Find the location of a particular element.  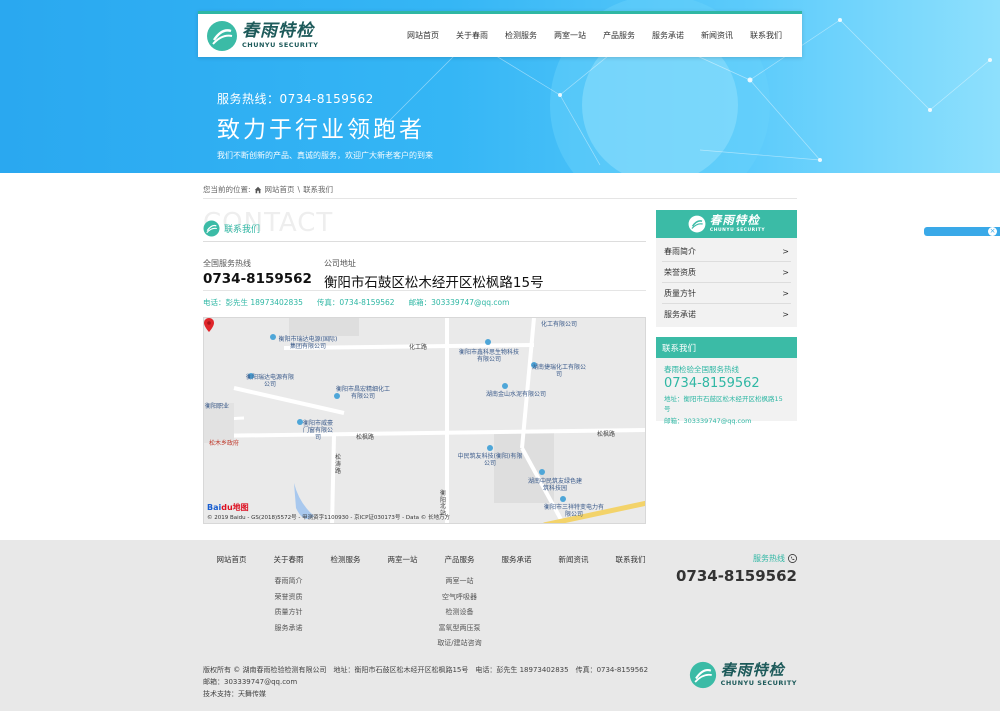

footer-sublink: 两室一站 is located at coordinates (459, 584).